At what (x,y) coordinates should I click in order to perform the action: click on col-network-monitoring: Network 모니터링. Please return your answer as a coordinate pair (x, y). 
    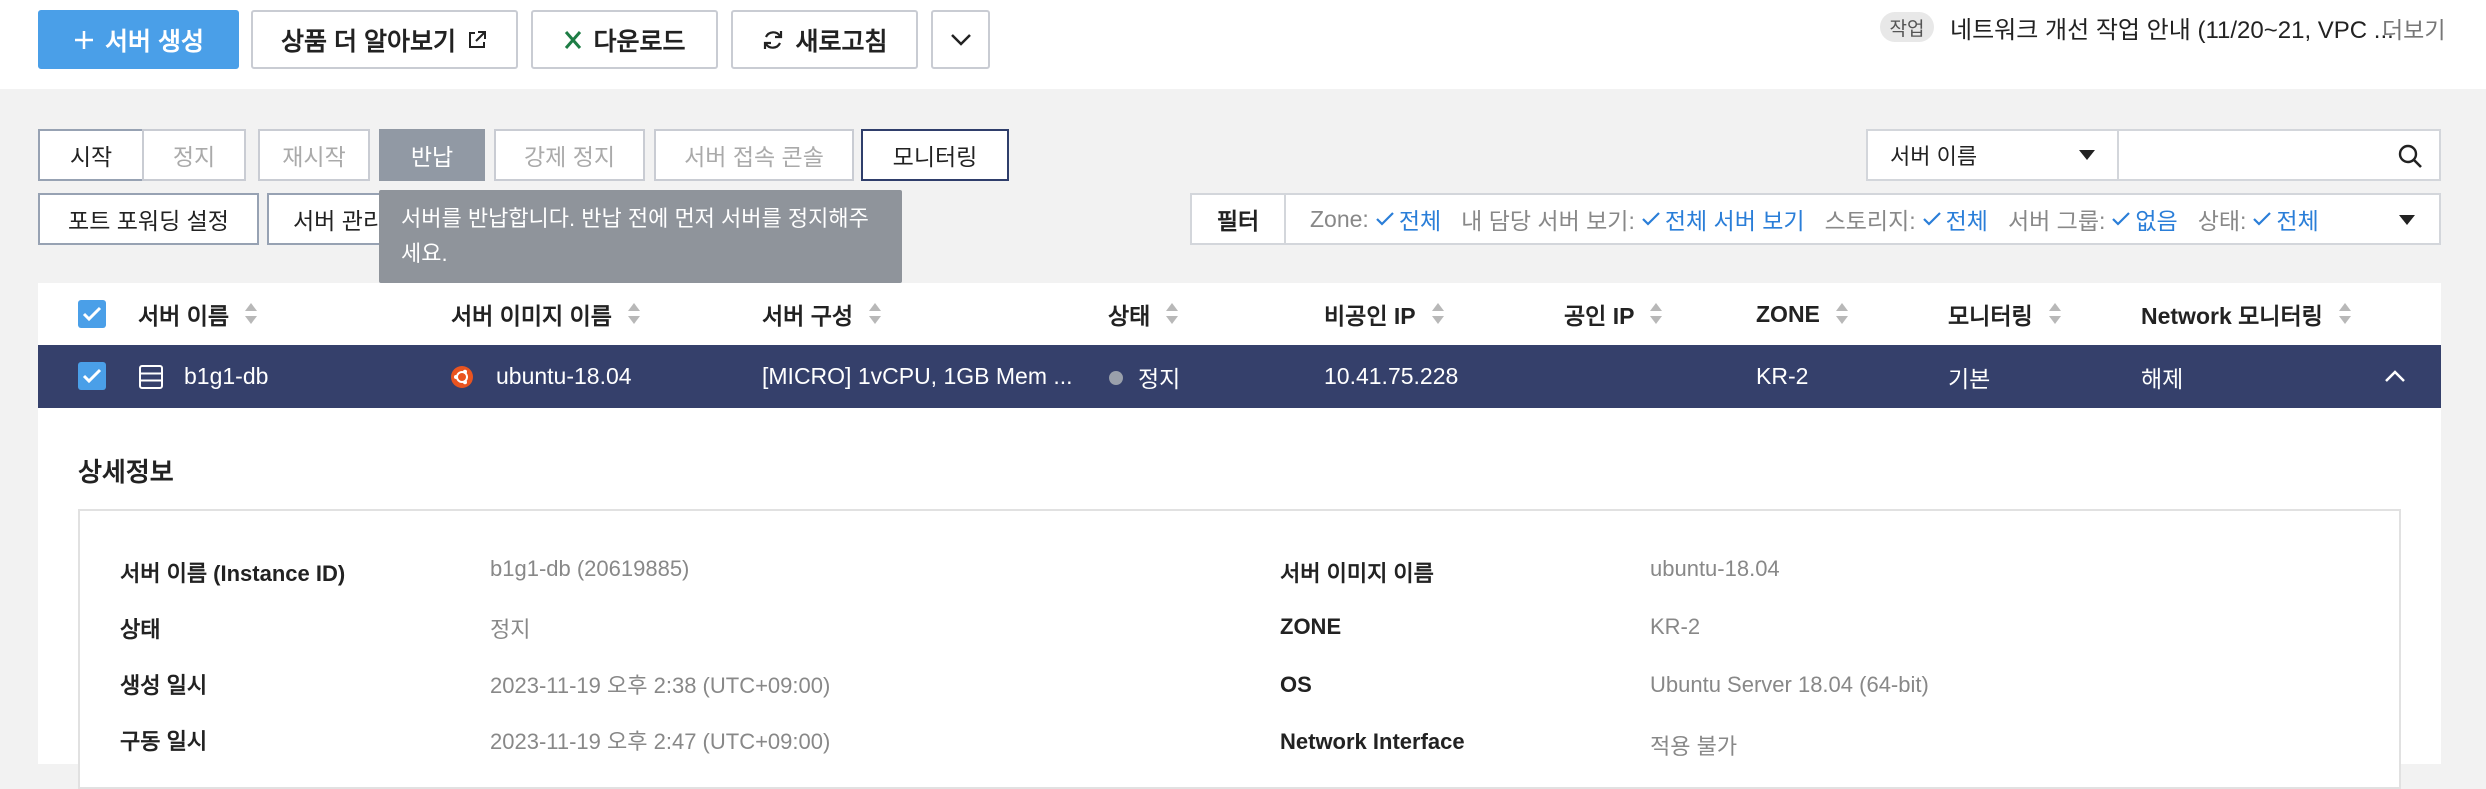
    Looking at the image, I should click on (2246, 314).